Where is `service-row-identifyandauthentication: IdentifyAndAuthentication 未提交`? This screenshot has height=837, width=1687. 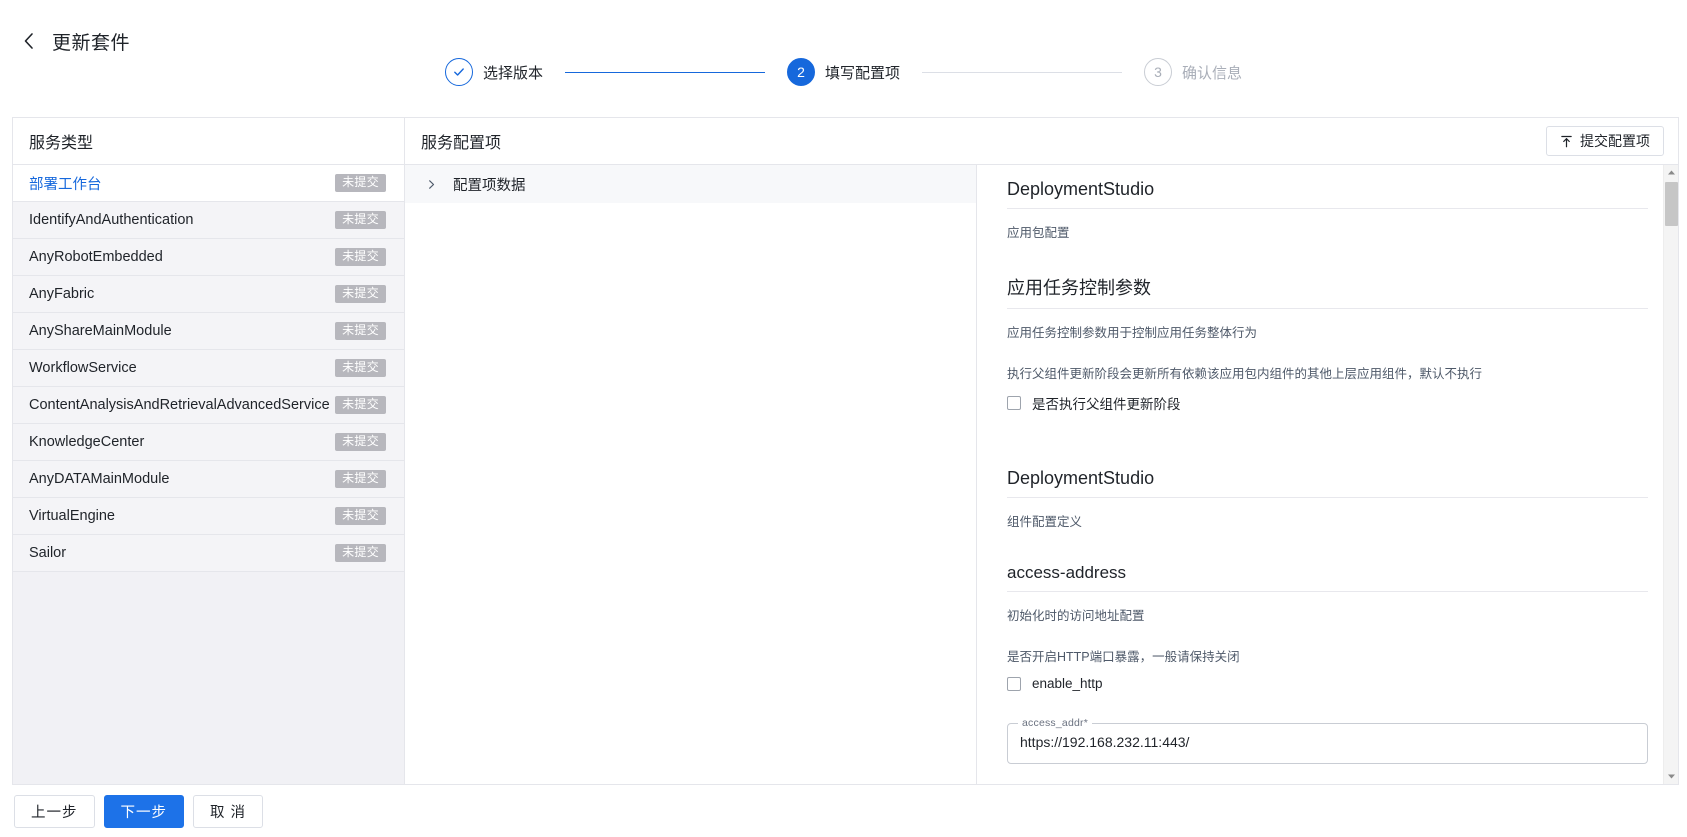 service-row-identifyandauthentication: IdentifyAndAuthentication 未提交 is located at coordinates (208, 220).